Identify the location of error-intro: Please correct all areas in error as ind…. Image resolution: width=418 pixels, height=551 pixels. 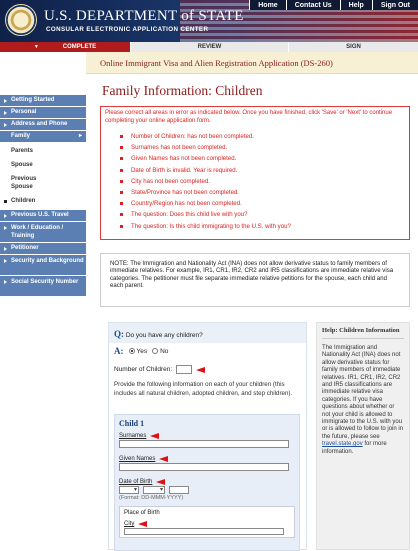
(249, 117).